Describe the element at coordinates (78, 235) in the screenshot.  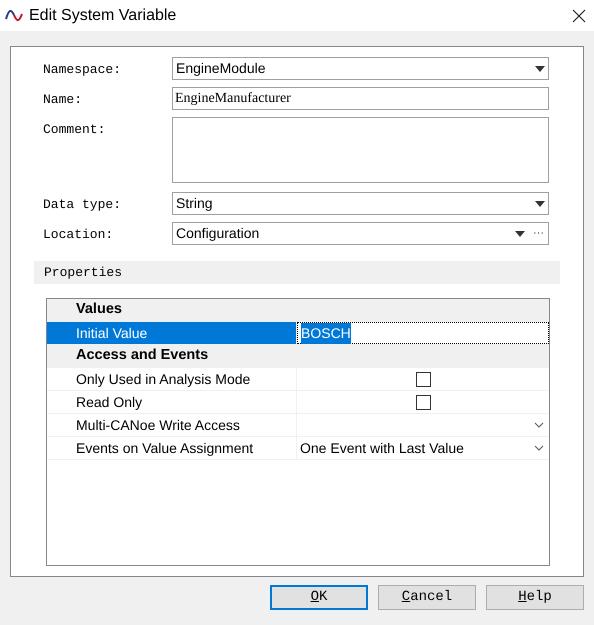
I see `field-label: Location:` at that location.